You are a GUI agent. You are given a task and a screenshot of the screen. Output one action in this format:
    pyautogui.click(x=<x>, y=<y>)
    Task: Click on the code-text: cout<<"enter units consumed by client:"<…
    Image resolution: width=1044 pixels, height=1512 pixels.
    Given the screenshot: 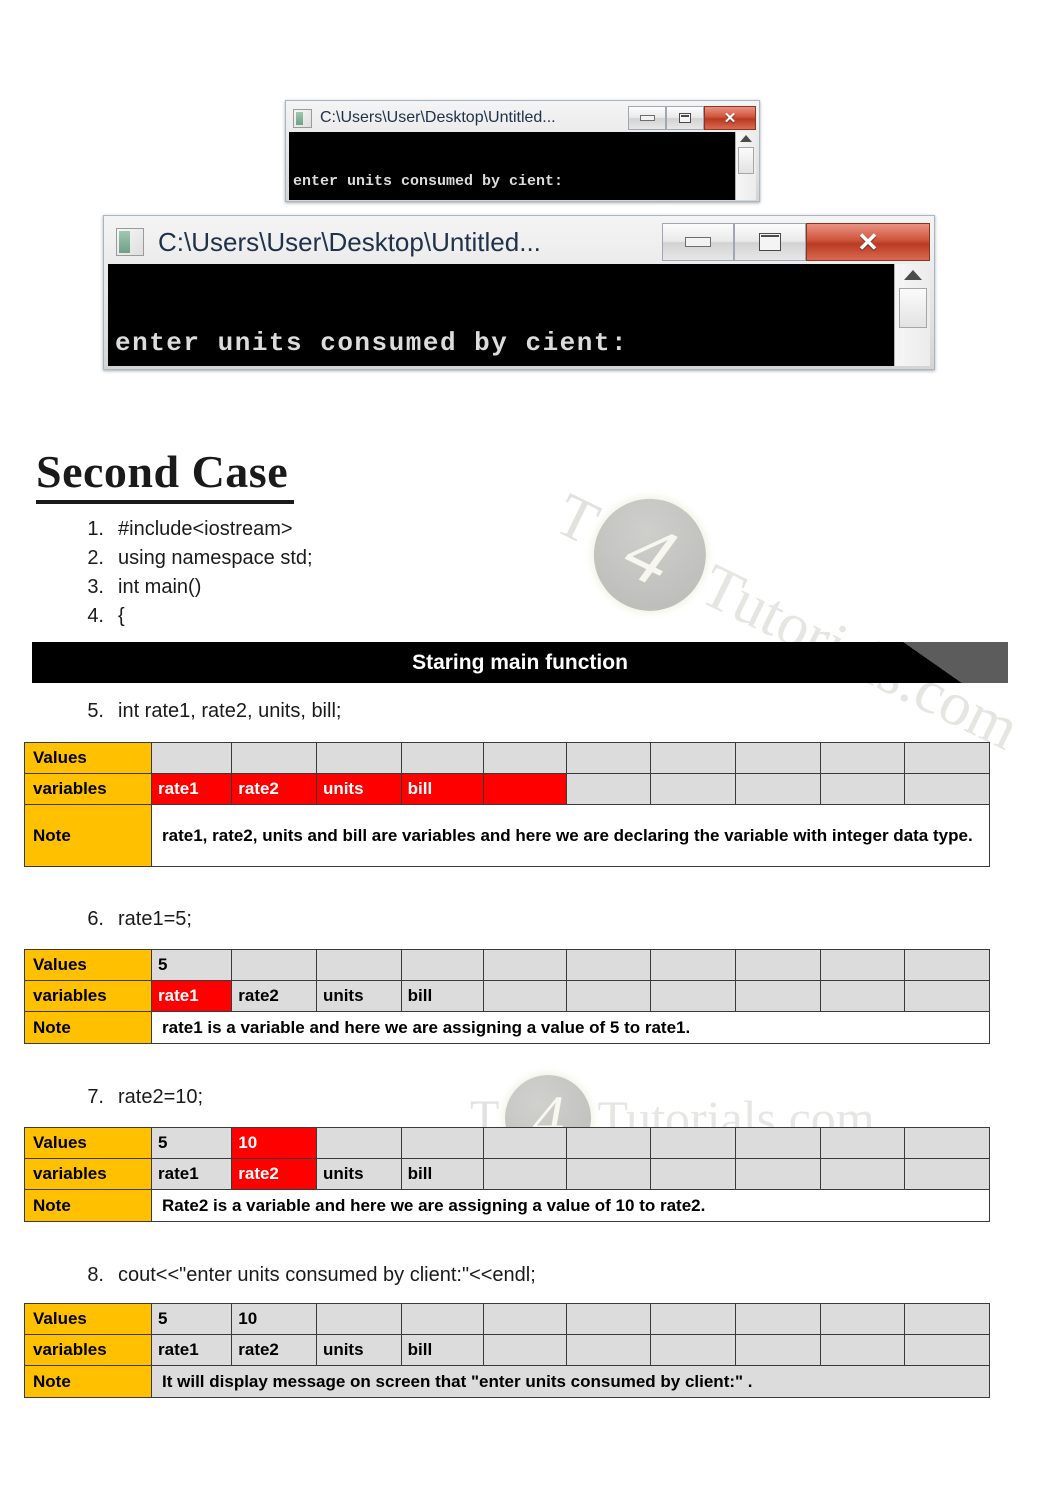 What is the action you would take?
    pyautogui.click(x=327, y=1275)
    